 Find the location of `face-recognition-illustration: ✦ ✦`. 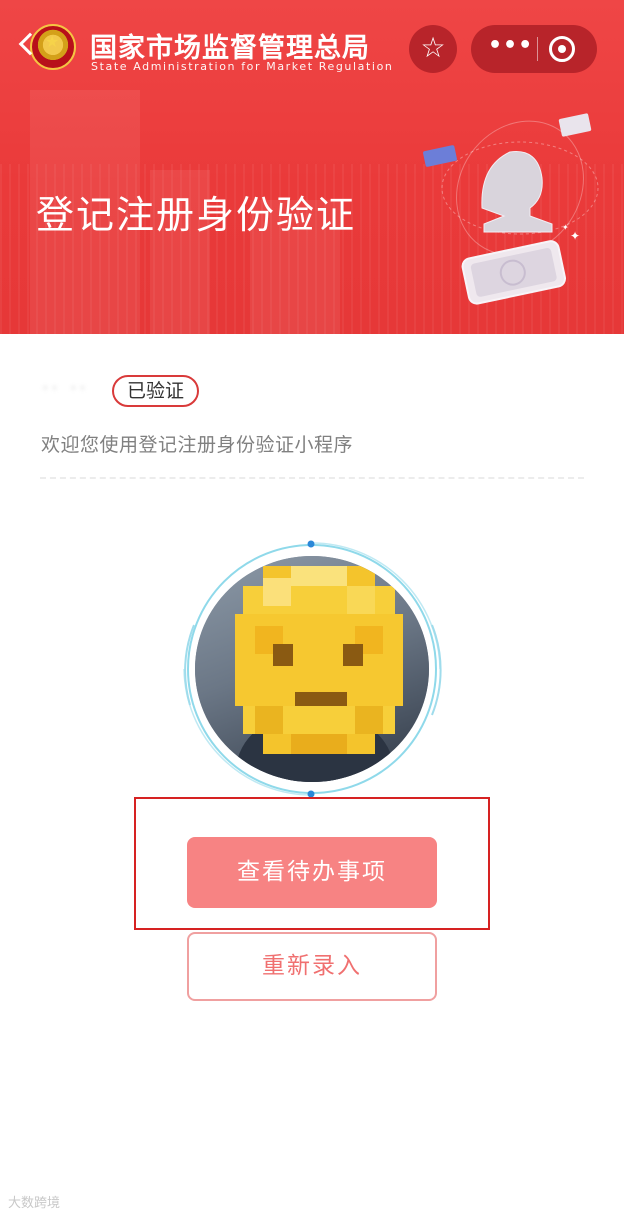

face-recognition-illustration: ✦ ✦ is located at coordinates (511, 209).